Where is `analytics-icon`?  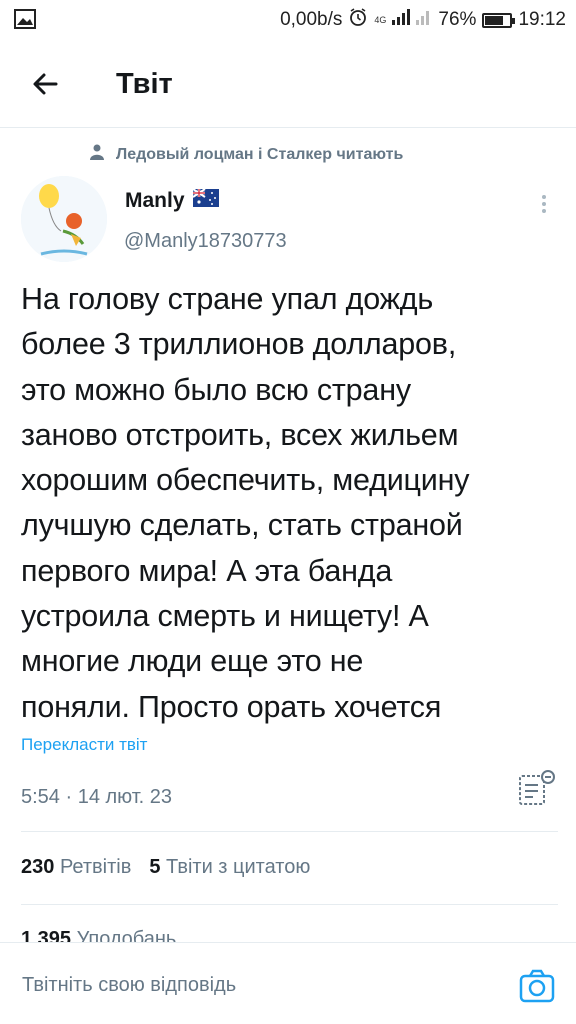 analytics-icon is located at coordinates (537, 788).